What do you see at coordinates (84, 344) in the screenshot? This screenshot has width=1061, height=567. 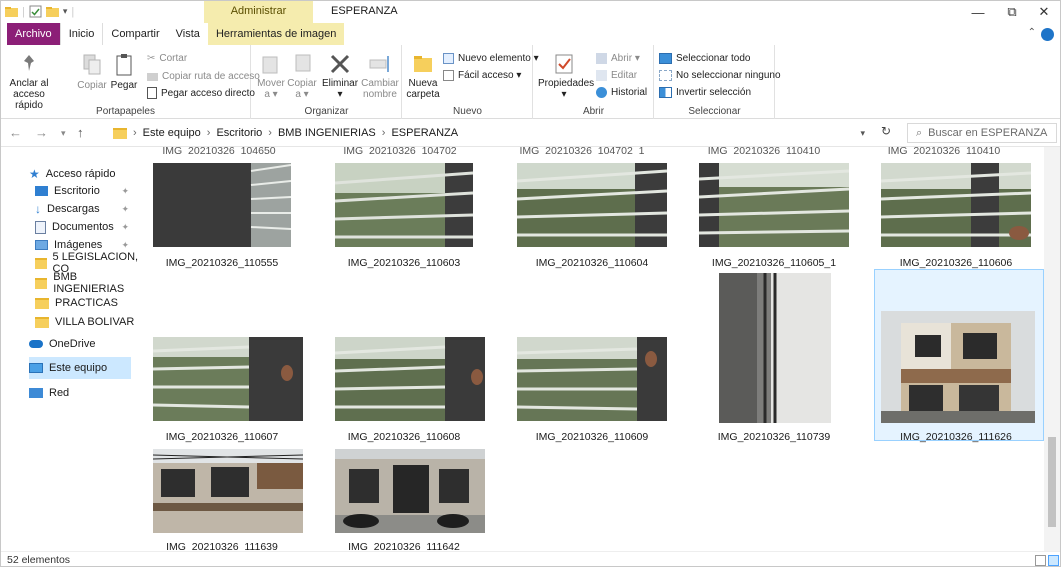 I see `nav-onedrive: OneDrive` at bounding box center [84, 344].